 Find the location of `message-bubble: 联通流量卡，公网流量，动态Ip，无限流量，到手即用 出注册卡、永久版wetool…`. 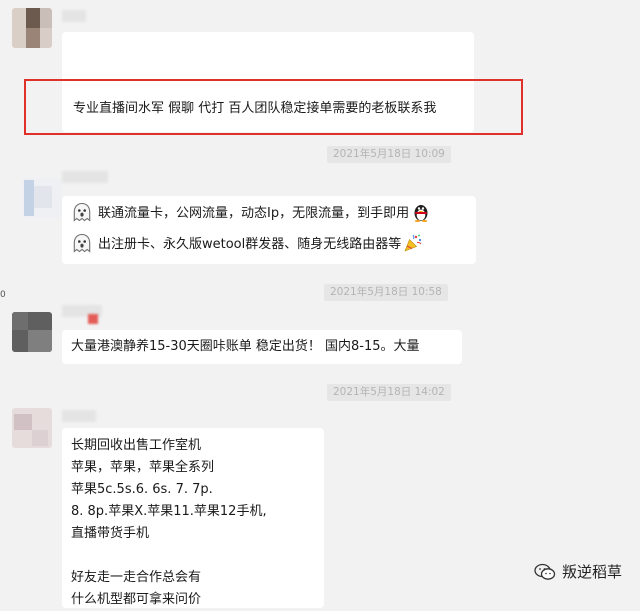

message-bubble: 联通流量卡，公网流量，动态Ip，无限流量，到手即用 出注册卡、永久版wetool… is located at coordinates (269, 230).